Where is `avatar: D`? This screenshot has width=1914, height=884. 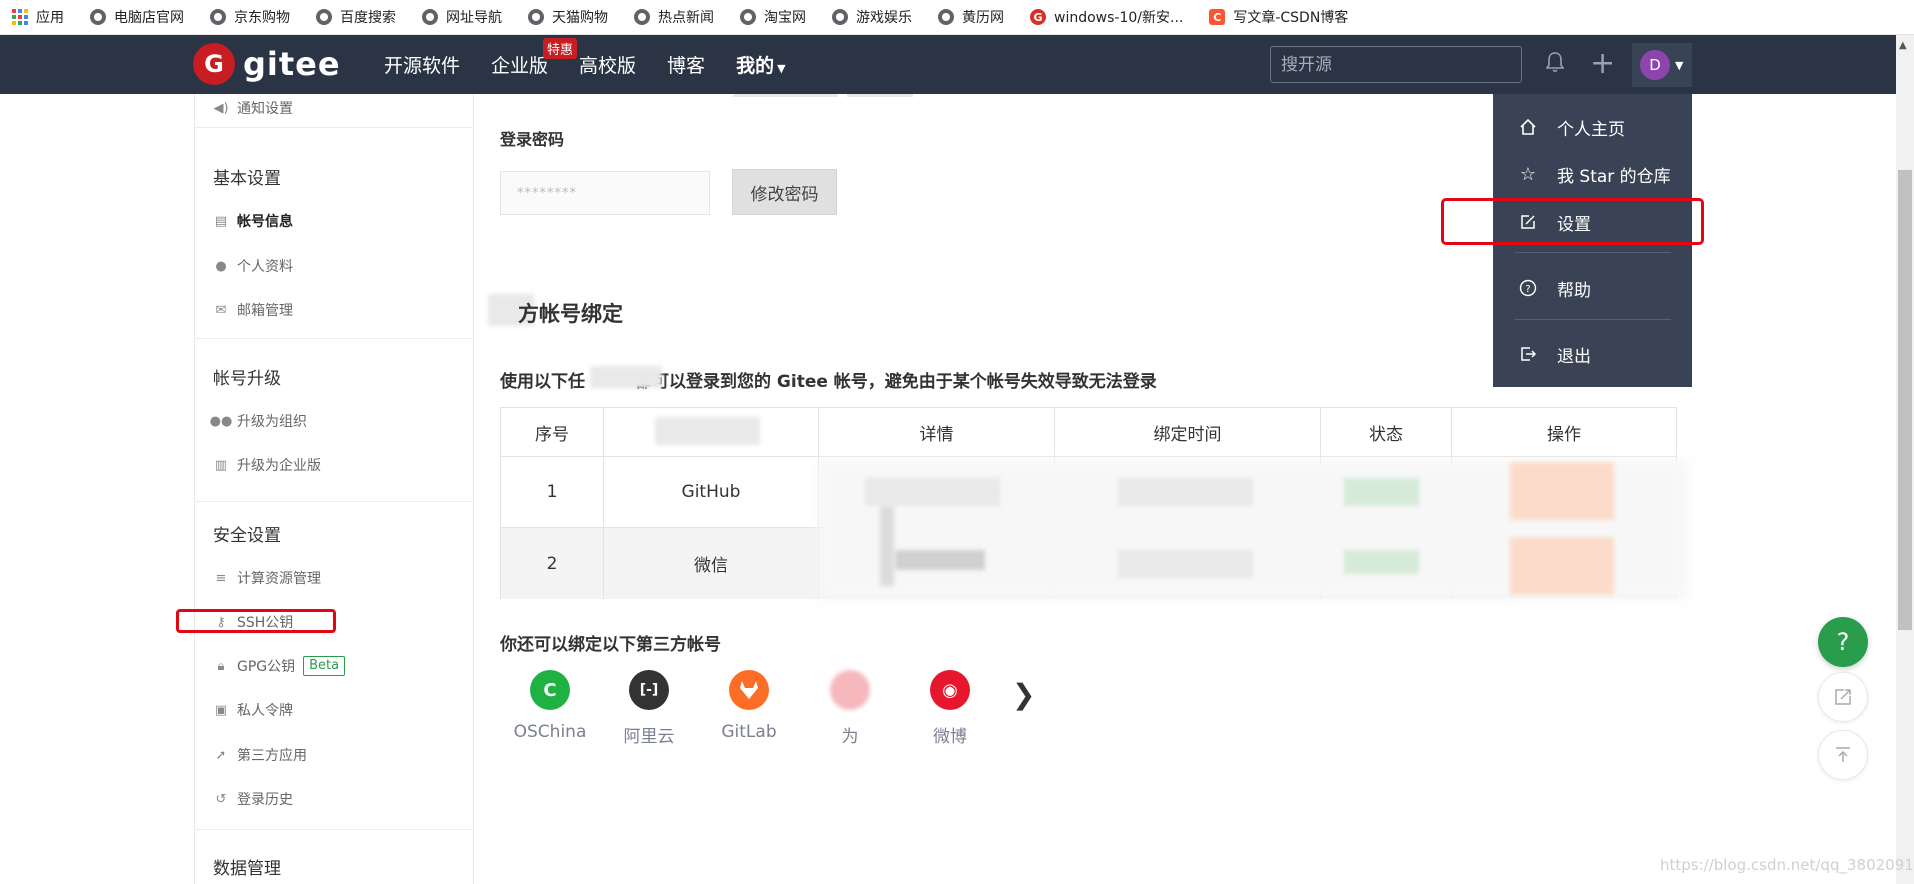
avatar: D is located at coordinates (1655, 65).